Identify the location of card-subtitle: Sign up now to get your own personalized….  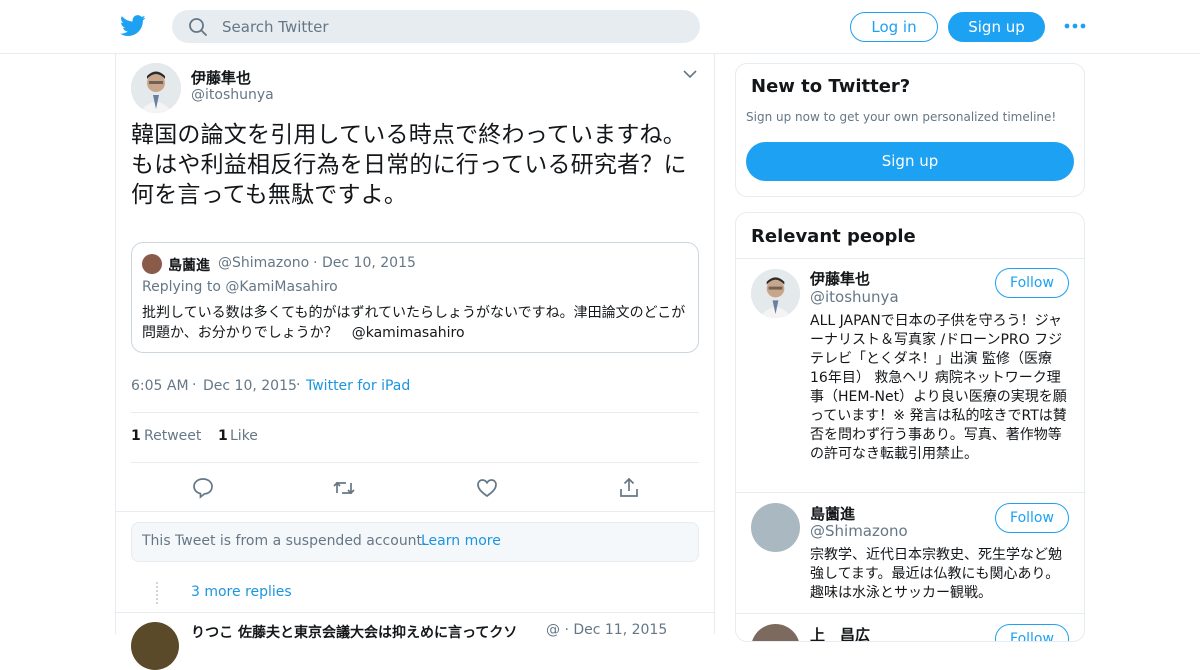
(901, 117).